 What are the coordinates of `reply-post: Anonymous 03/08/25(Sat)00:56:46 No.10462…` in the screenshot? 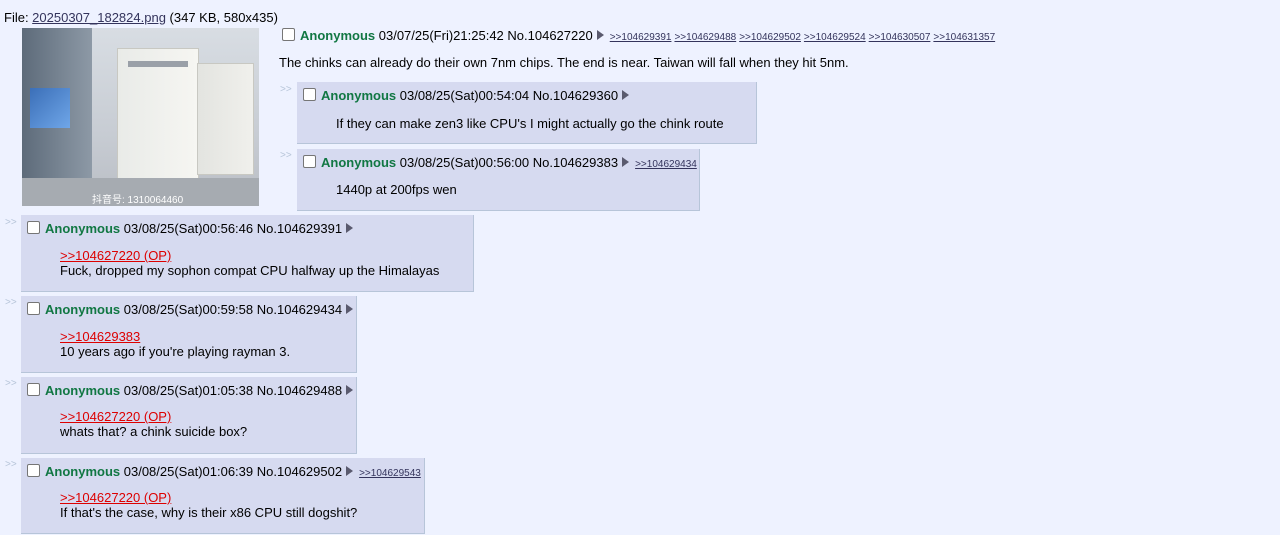 It's located at (247, 253).